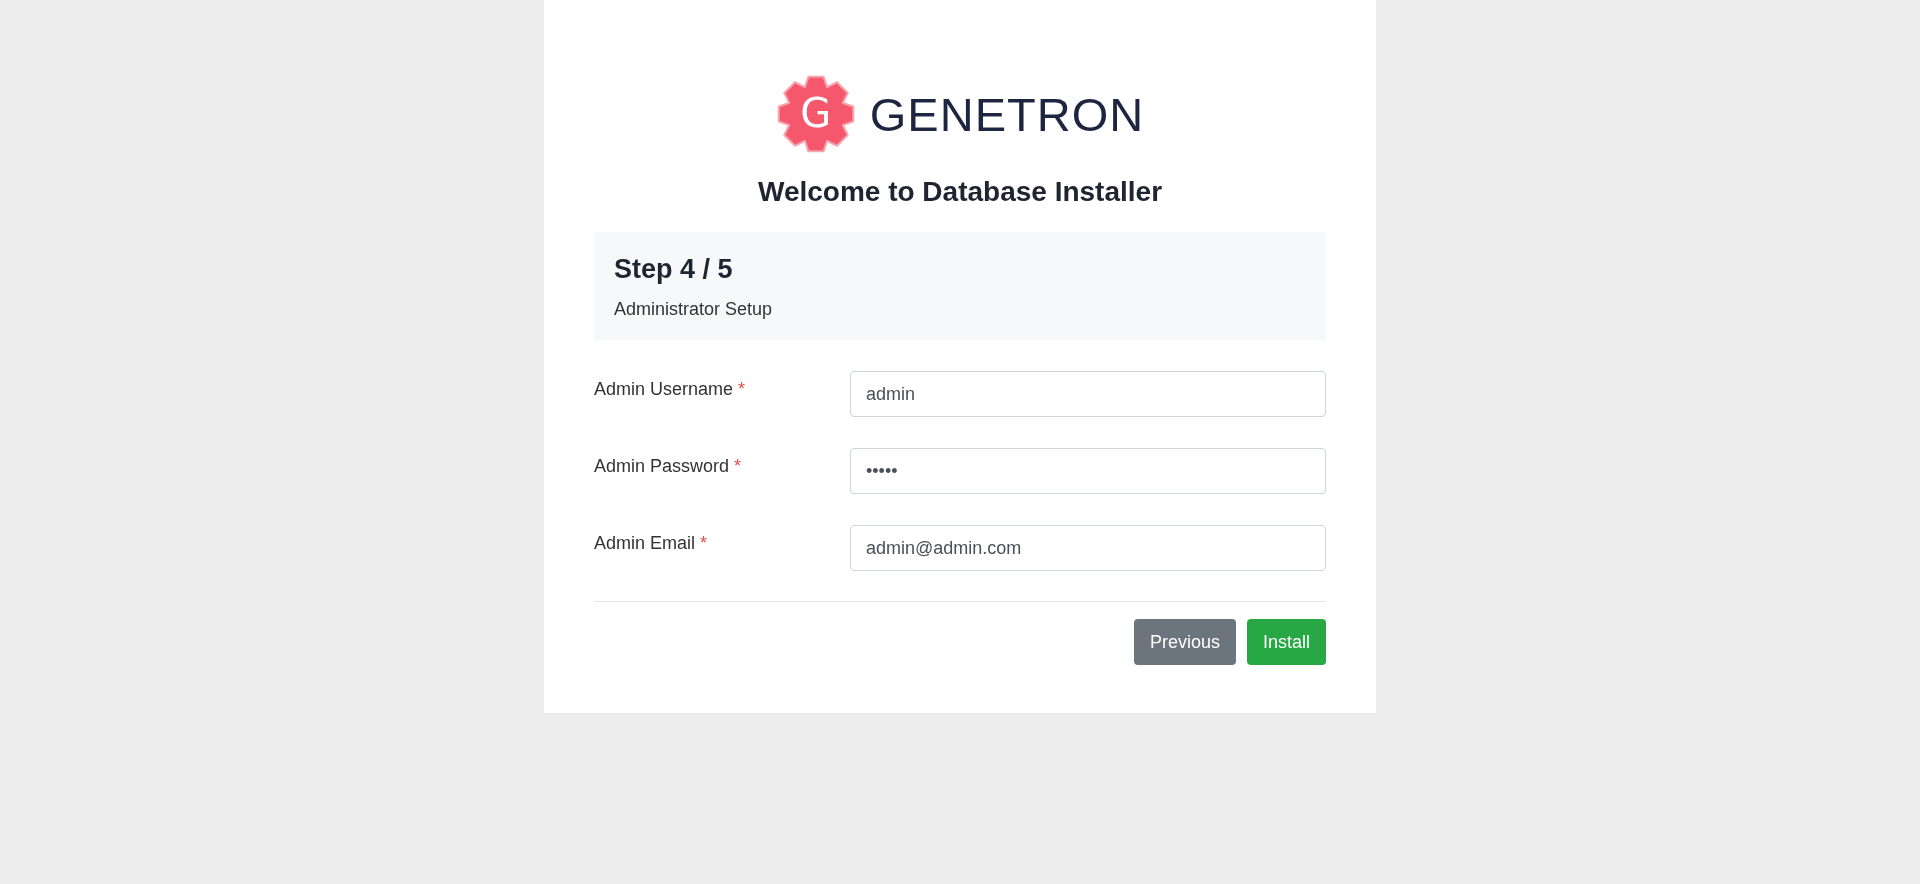 The width and height of the screenshot is (1920, 884). Describe the element at coordinates (673, 269) in the screenshot. I see `step-heading: Step 4 / 5` at that location.